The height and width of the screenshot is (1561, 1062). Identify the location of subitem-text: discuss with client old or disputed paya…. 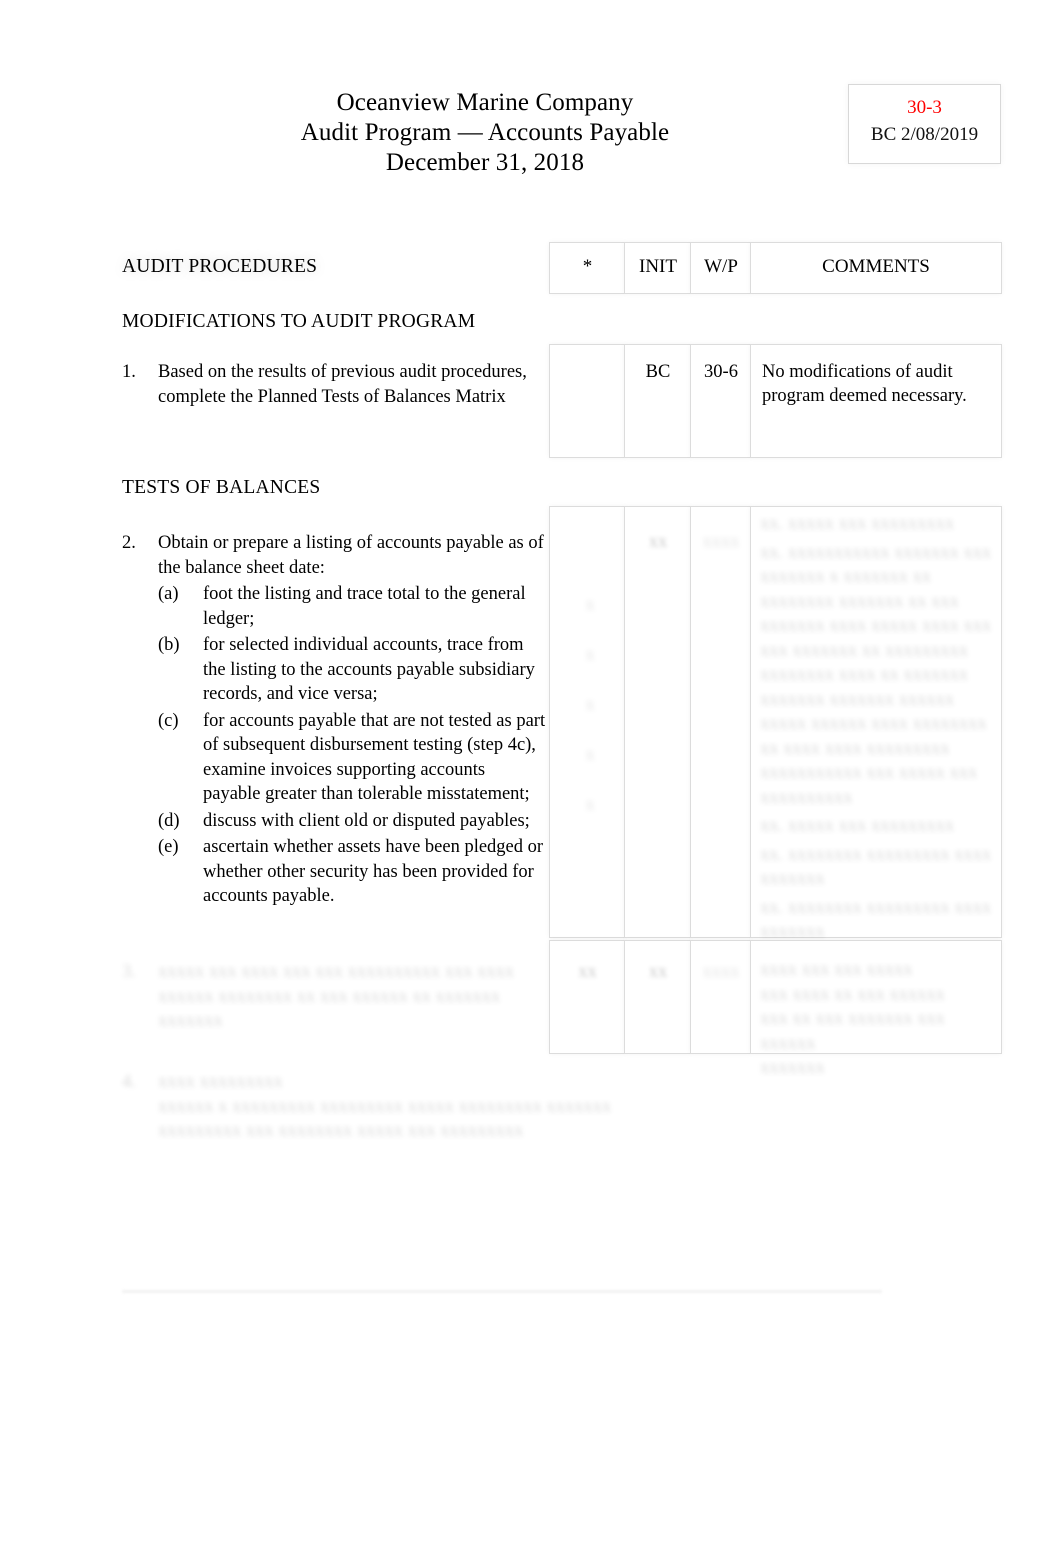
(366, 820).